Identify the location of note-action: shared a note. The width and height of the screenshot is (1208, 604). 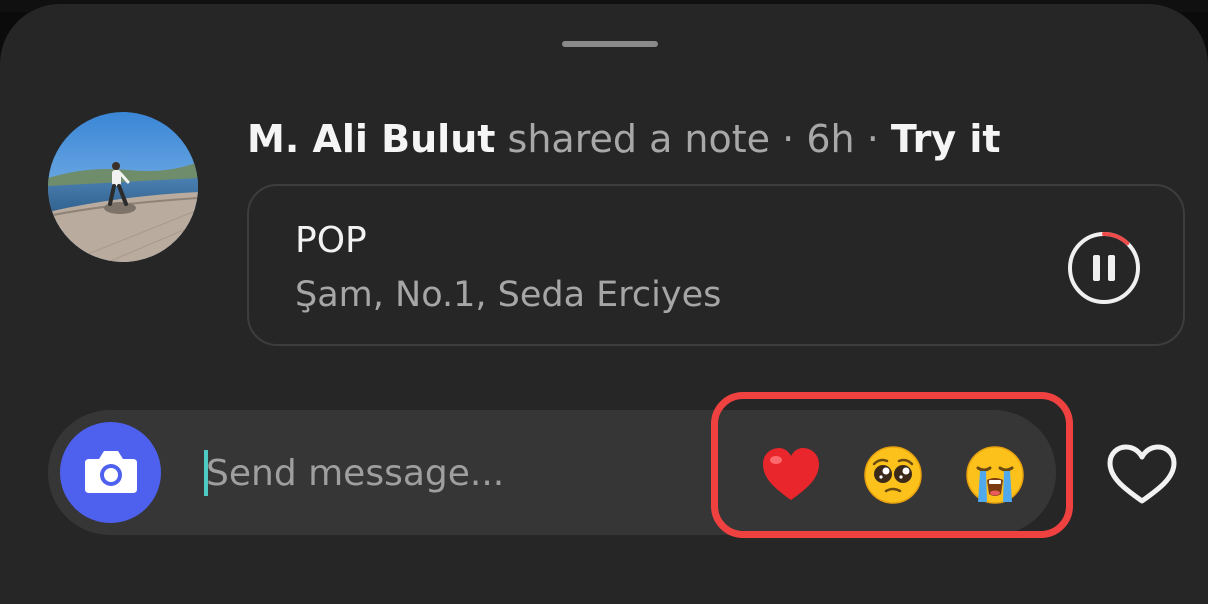
(639, 139).